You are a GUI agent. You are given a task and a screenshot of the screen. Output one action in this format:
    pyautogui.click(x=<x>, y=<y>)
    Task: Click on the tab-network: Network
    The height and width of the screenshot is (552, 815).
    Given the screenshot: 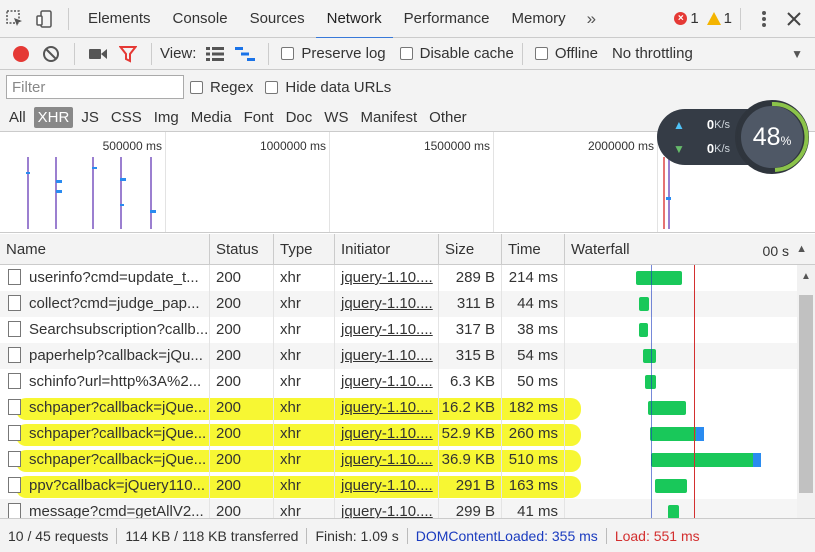 What is the action you would take?
    pyautogui.click(x=354, y=19)
    